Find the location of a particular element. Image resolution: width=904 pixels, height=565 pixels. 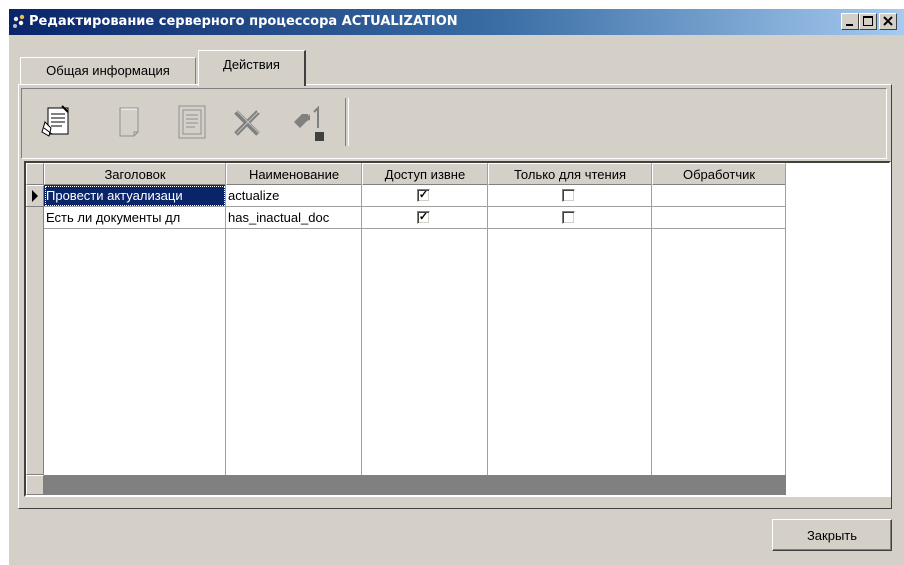

toolbar-separator is located at coordinates (347, 122).